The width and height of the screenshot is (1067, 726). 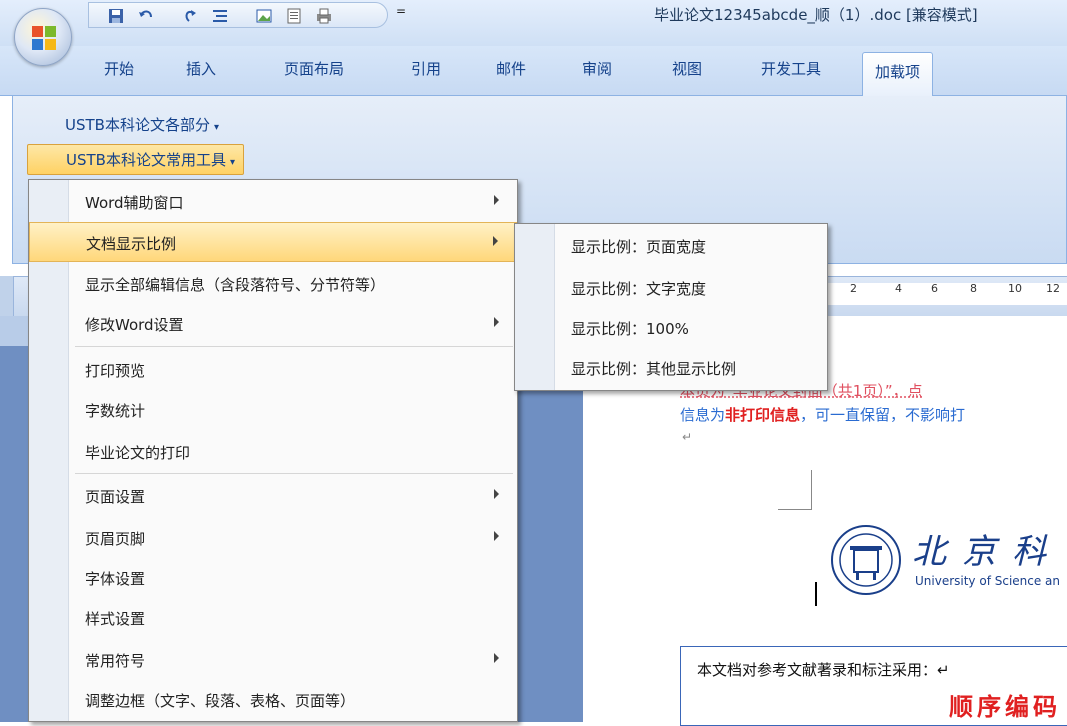 I want to click on ruler-number: 8, so click(x=973, y=288).